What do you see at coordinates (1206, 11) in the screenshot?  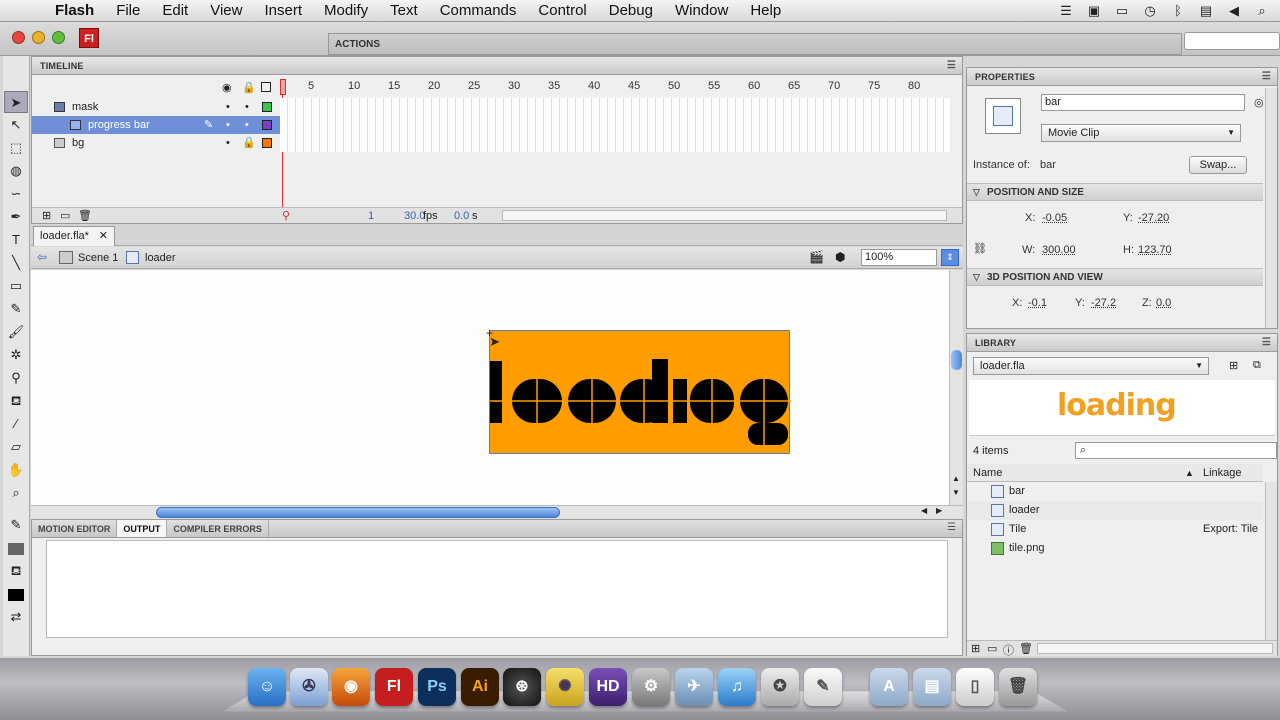 I see `flag-icon: ▤` at bounding box center [1206, 11].